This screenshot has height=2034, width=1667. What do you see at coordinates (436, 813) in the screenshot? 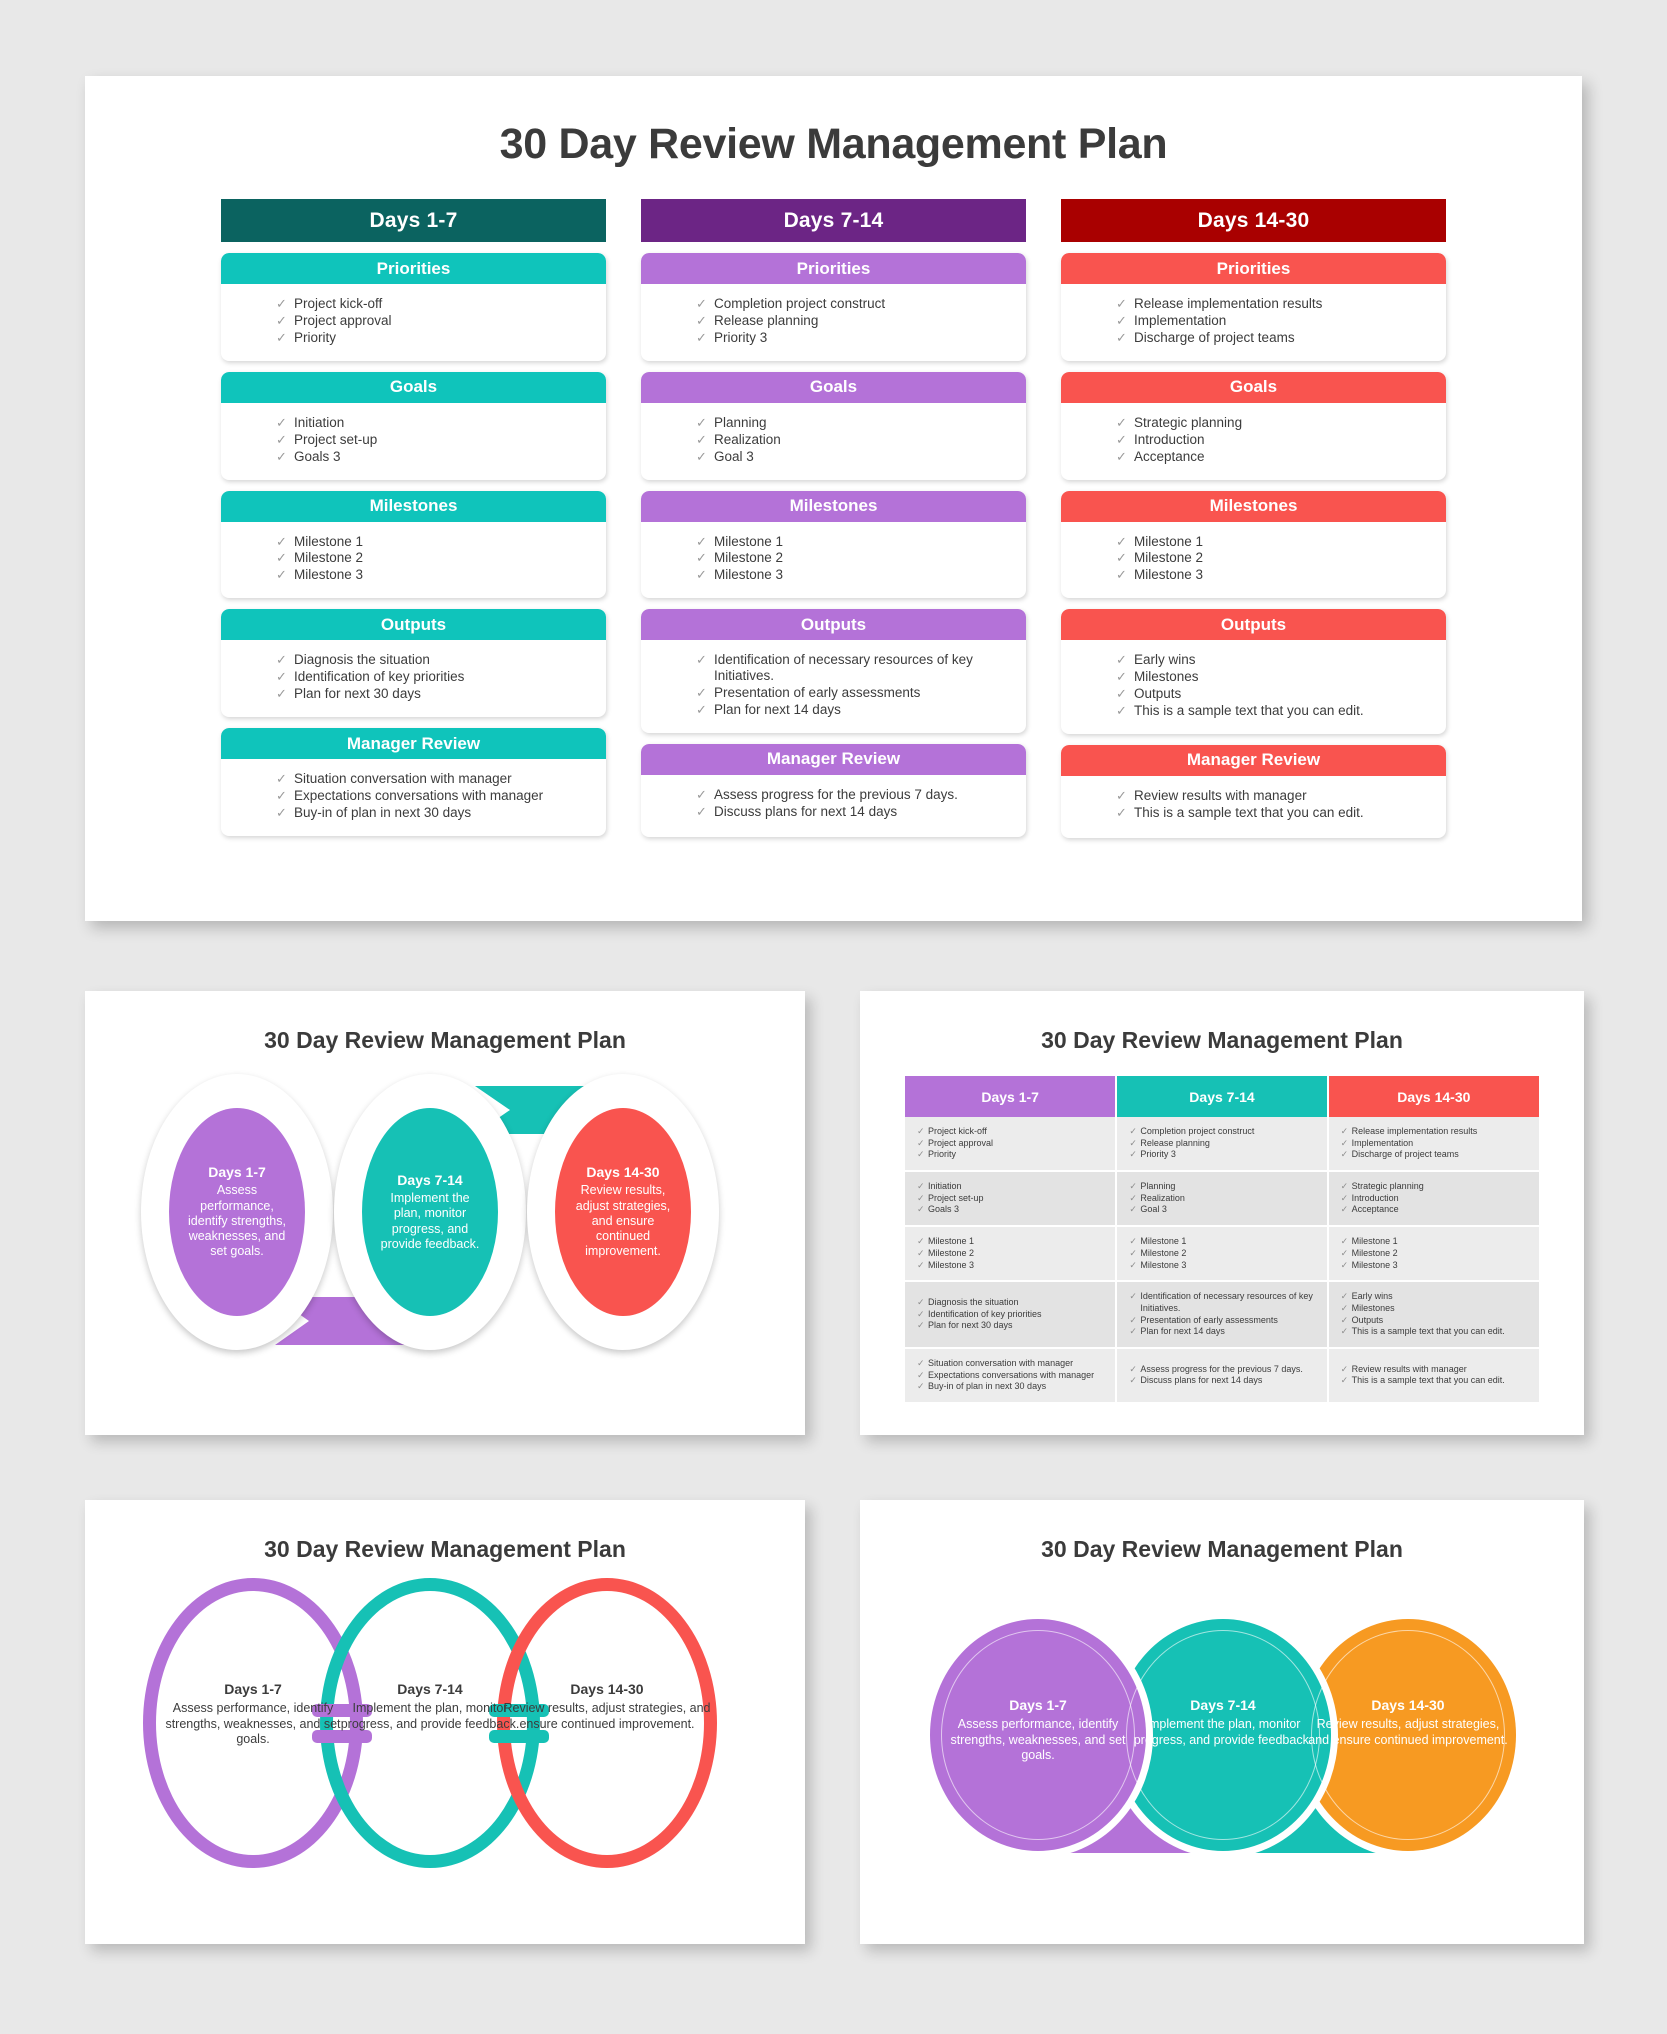
I see `list-item: ✓ Buy-in of plan in next 30 days` at bounding box center [436, 813].